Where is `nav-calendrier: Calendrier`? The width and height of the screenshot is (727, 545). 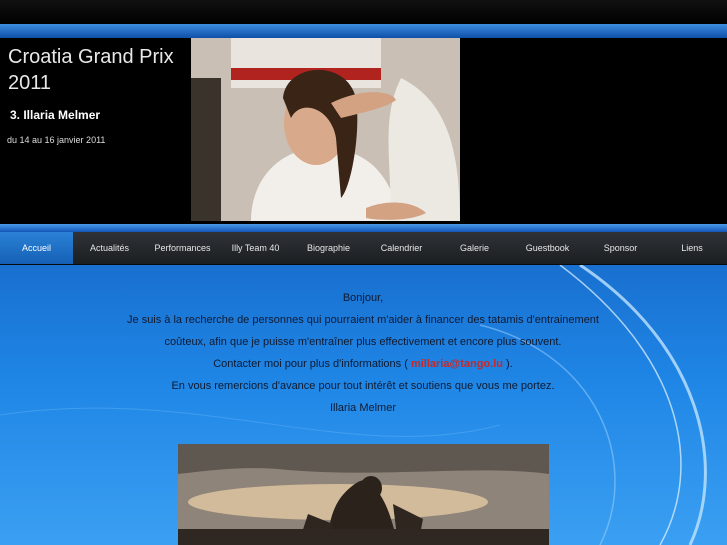 nav-calendrier: Calendrier is located at coordinates (401, 248).